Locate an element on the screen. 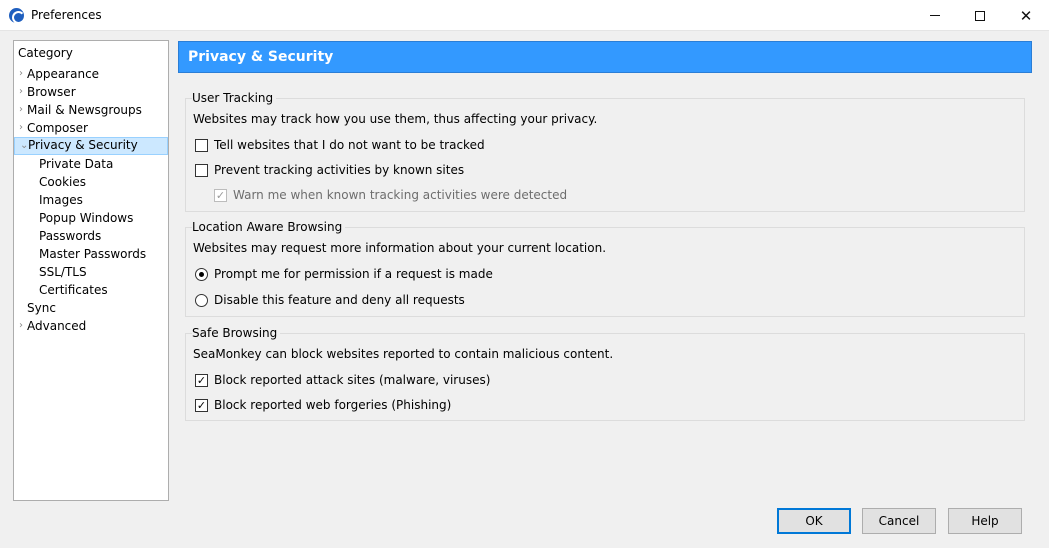 This screenshot has width=1049, height=548. tree-item-privacy-security: ⌄ Privacy & Security is located at coordinates (91, 146).